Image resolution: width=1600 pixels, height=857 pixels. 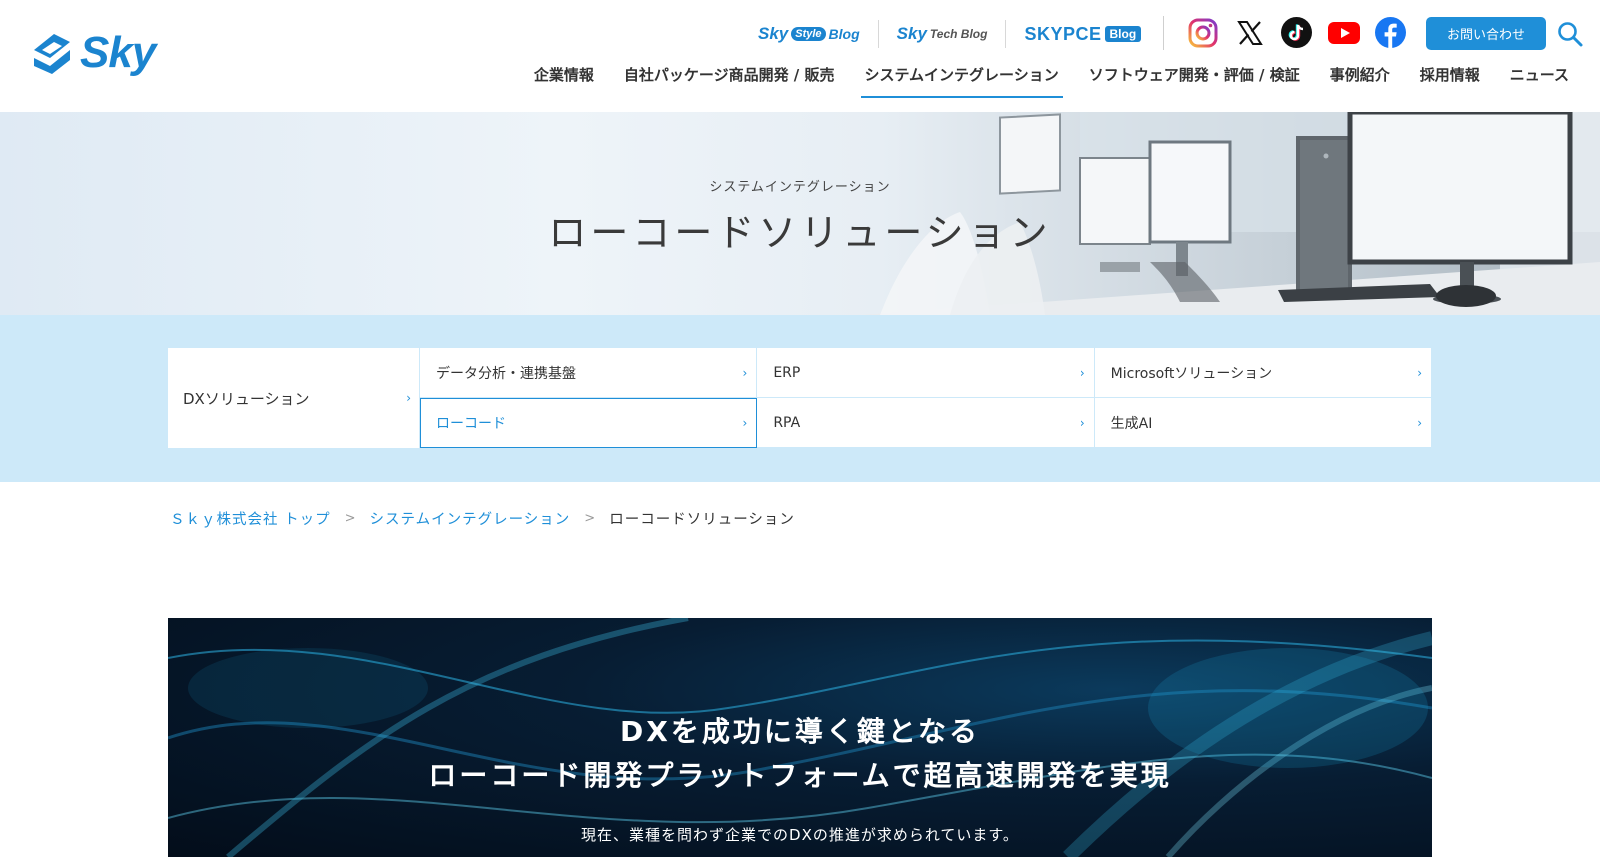 What do you see at coordinates (800, 187) in the screenshot?
I see `hero-kicker: システムインテグレーション` at bounding box center [800, 187].